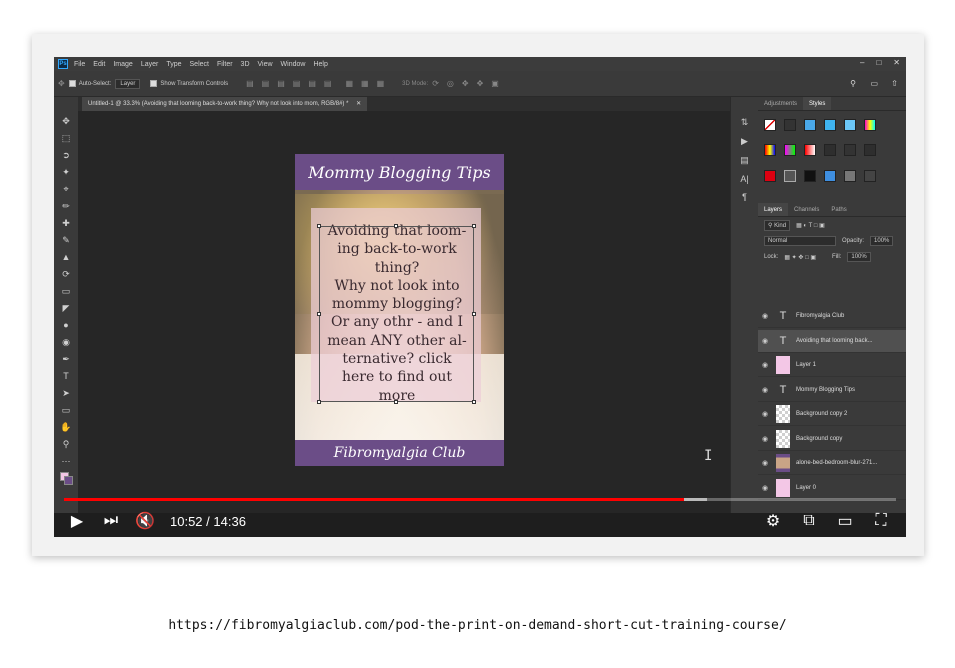 This screenshot has height=668, width=955. What do you see at coordinates (66, 410) in the screenshot?
I see `shape-icon: ▭` at bounding box center [66, 410].